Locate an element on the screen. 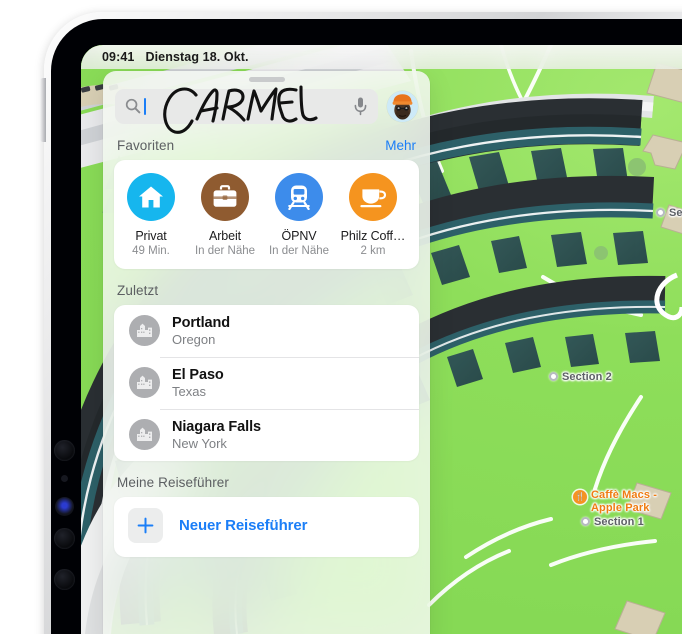 This screenshot has height=634, width=682. list-item-text: Niagara Falls New York is located at coordinates (216, 435).